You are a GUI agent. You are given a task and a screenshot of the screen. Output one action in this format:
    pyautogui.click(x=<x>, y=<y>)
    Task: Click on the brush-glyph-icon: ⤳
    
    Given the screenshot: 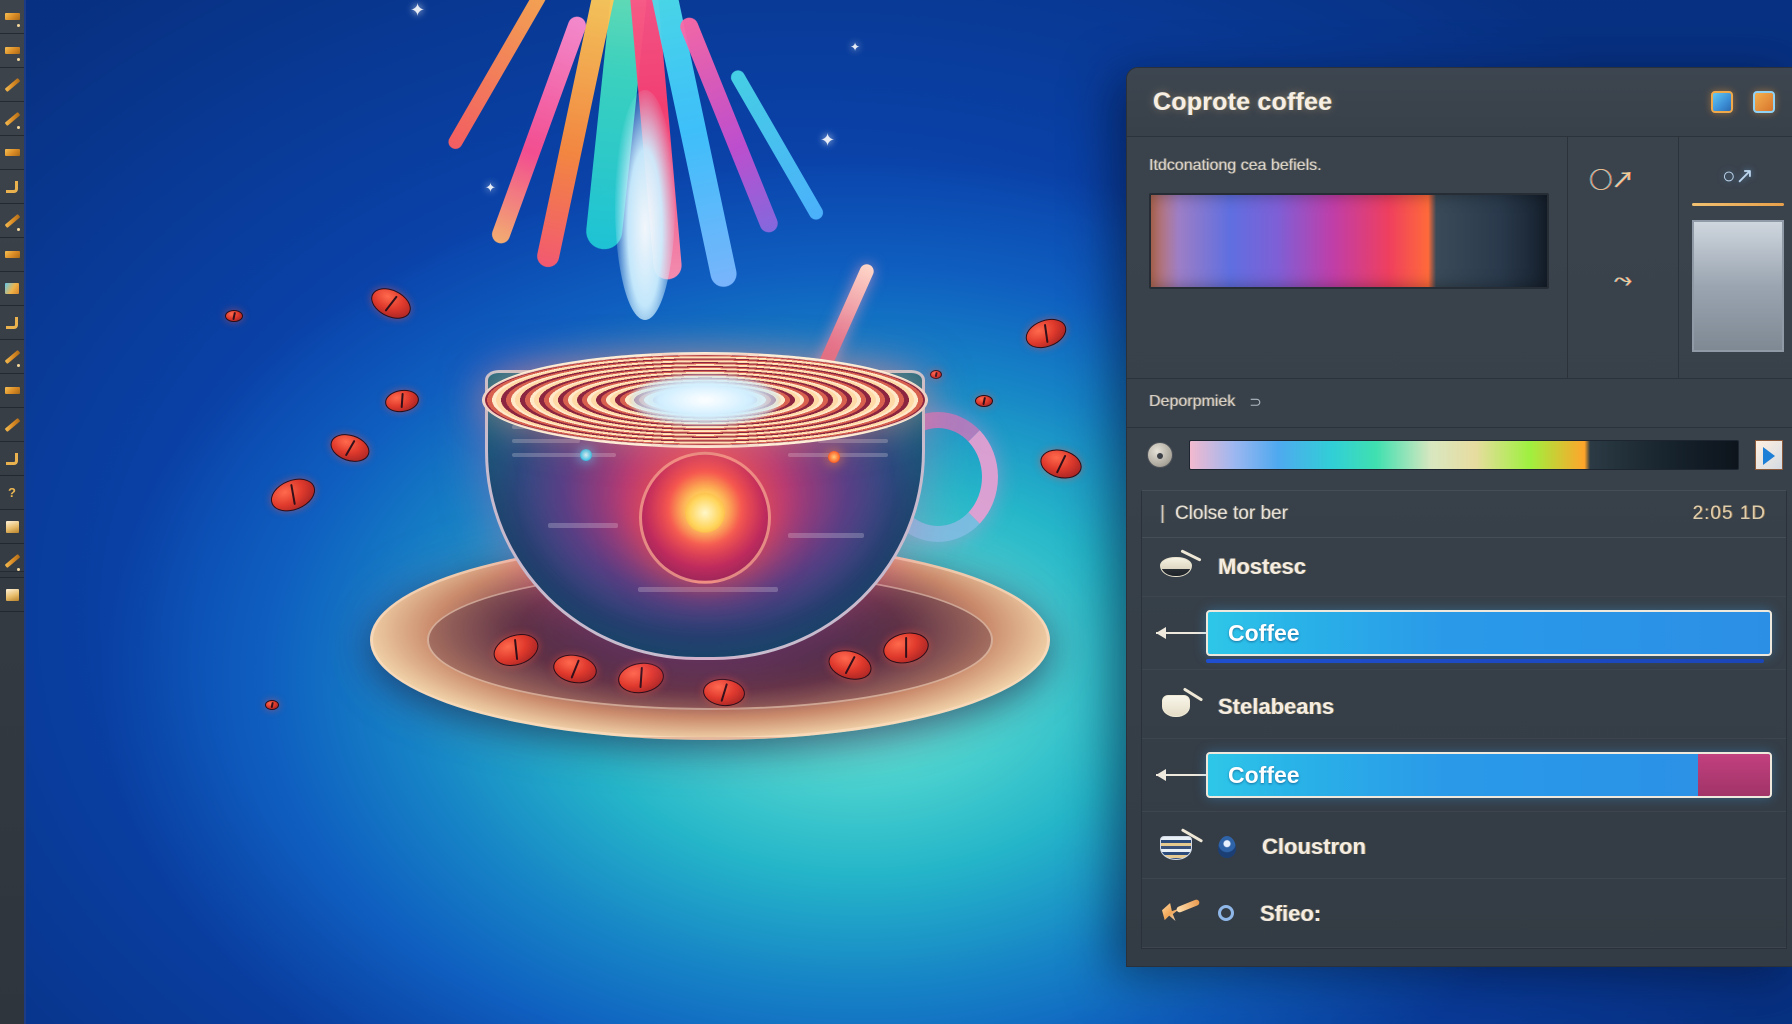 What is the action you would take?
    pyautogui.click(x=1623, y=280)
    